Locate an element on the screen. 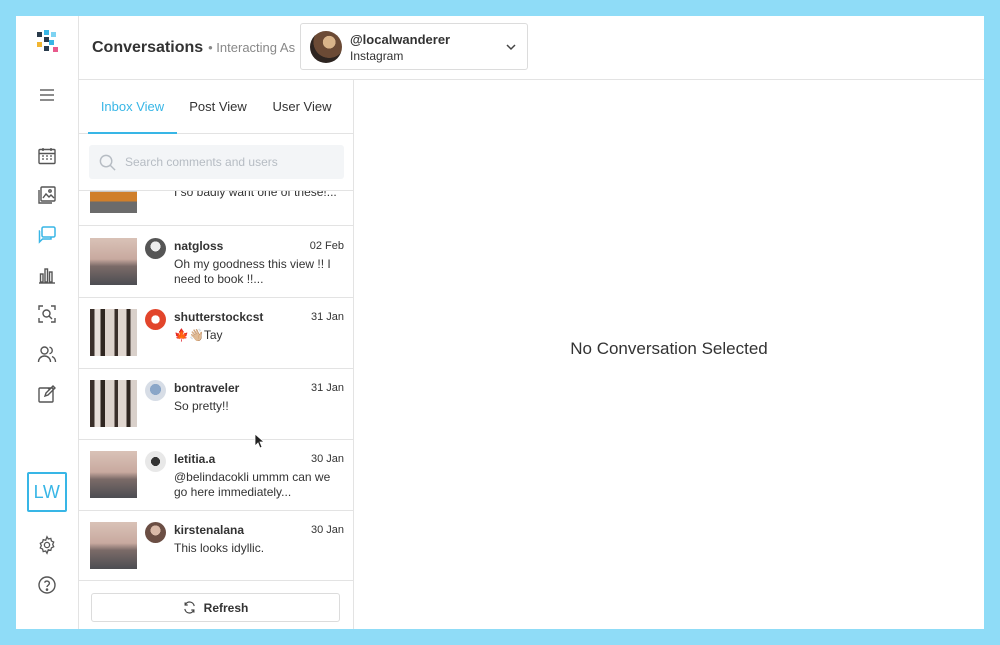 Image resolution: width=1000 pixels, height=645 pixels. tab-inbox-view: Inbox View is located at coordinates (132, 107).